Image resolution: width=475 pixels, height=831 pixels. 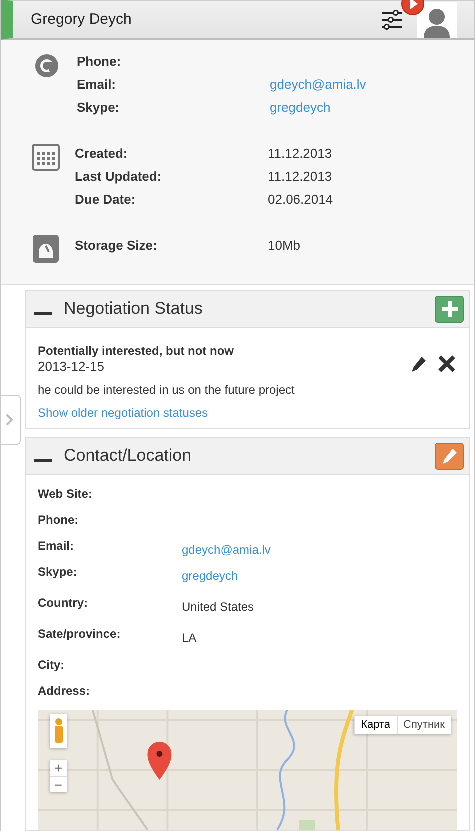 I want to click on chevron-right-icon, so click(x=10, y=420).